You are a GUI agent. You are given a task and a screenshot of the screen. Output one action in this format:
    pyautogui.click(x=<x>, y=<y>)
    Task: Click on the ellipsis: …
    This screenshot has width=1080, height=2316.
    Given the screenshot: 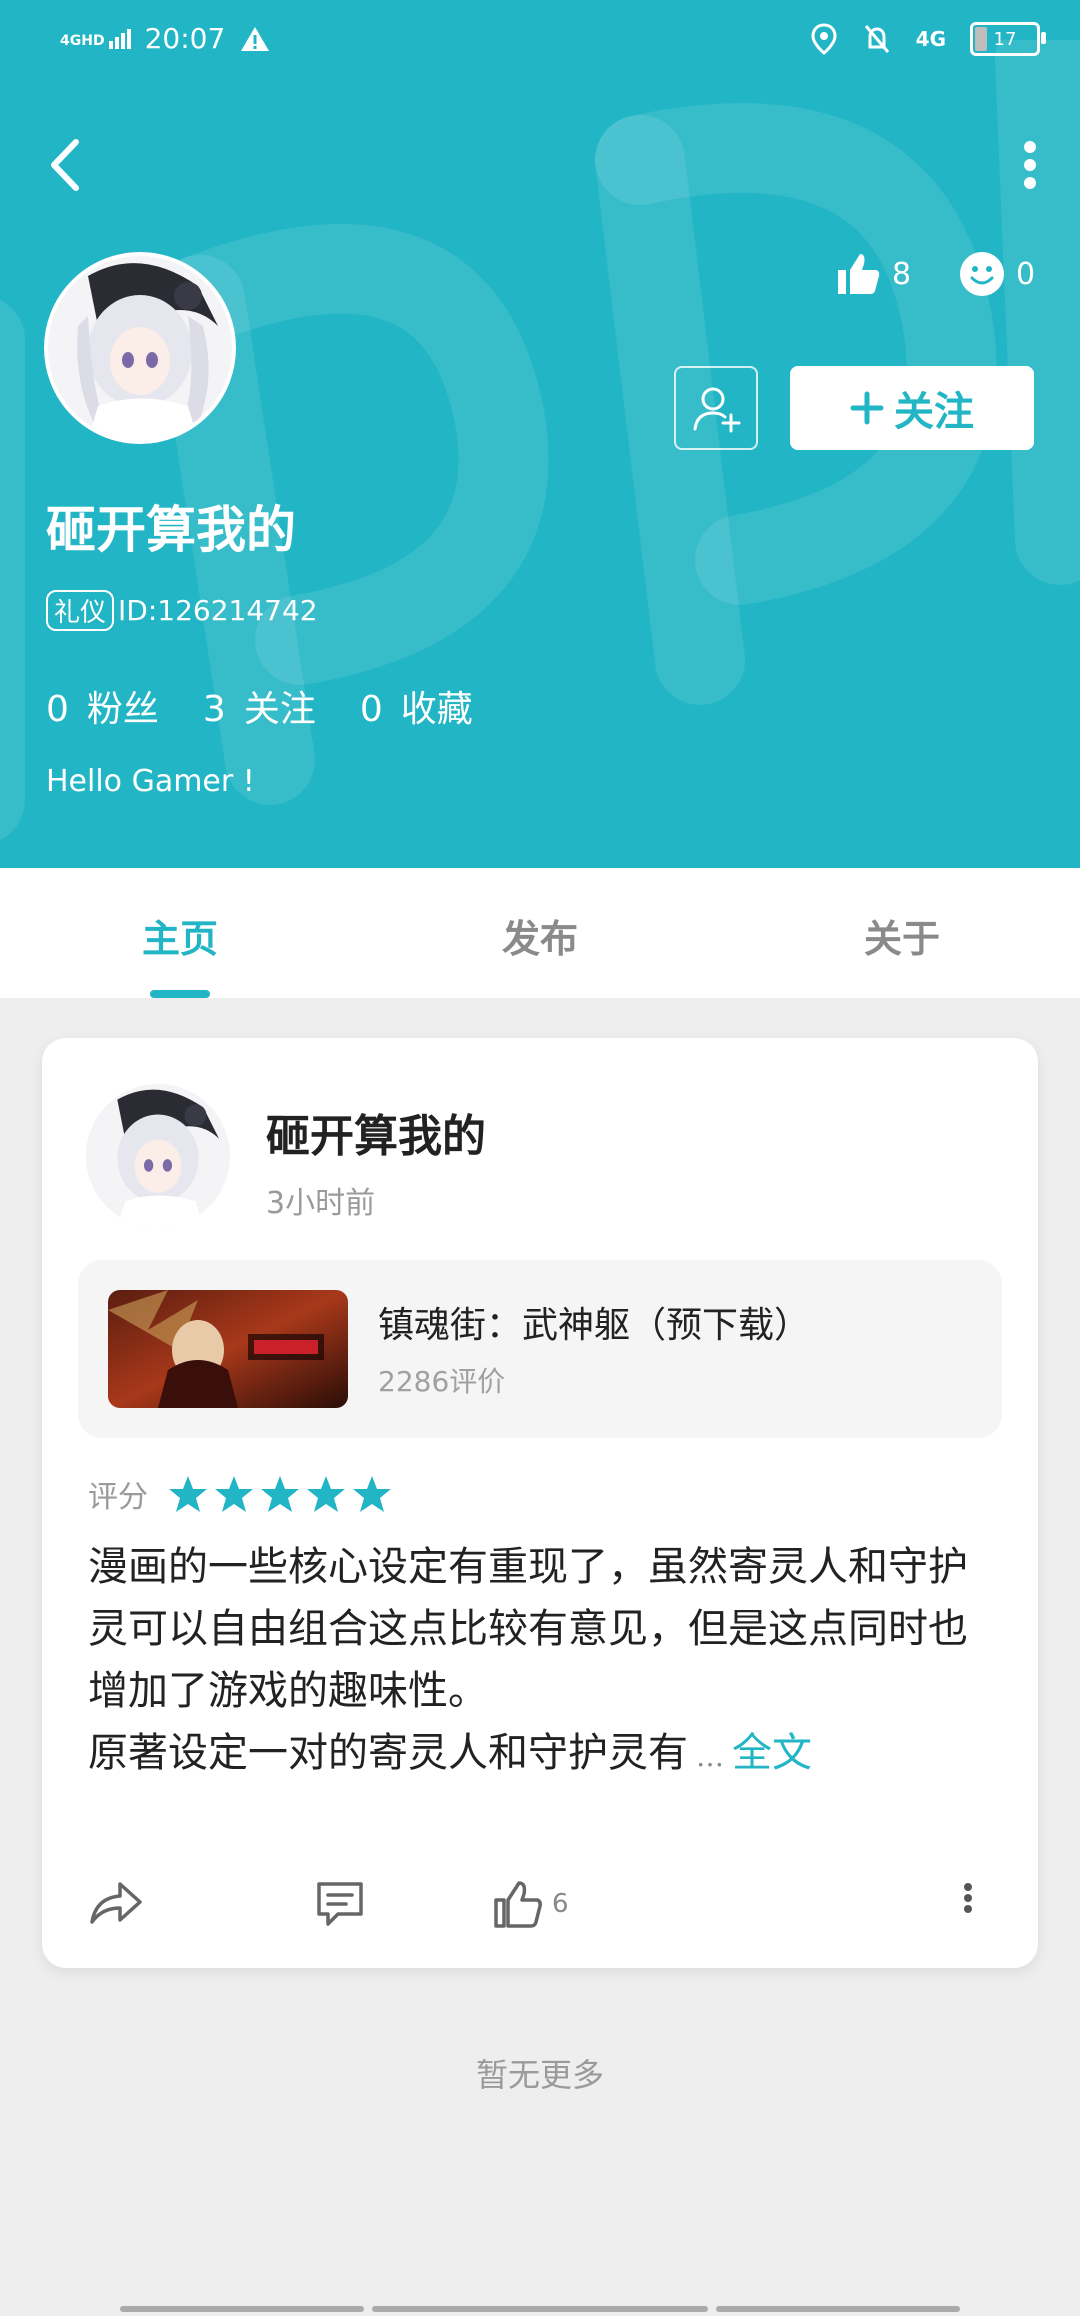 What is the action you would take?
    pyautogui.click(x=710, y=1756)
    